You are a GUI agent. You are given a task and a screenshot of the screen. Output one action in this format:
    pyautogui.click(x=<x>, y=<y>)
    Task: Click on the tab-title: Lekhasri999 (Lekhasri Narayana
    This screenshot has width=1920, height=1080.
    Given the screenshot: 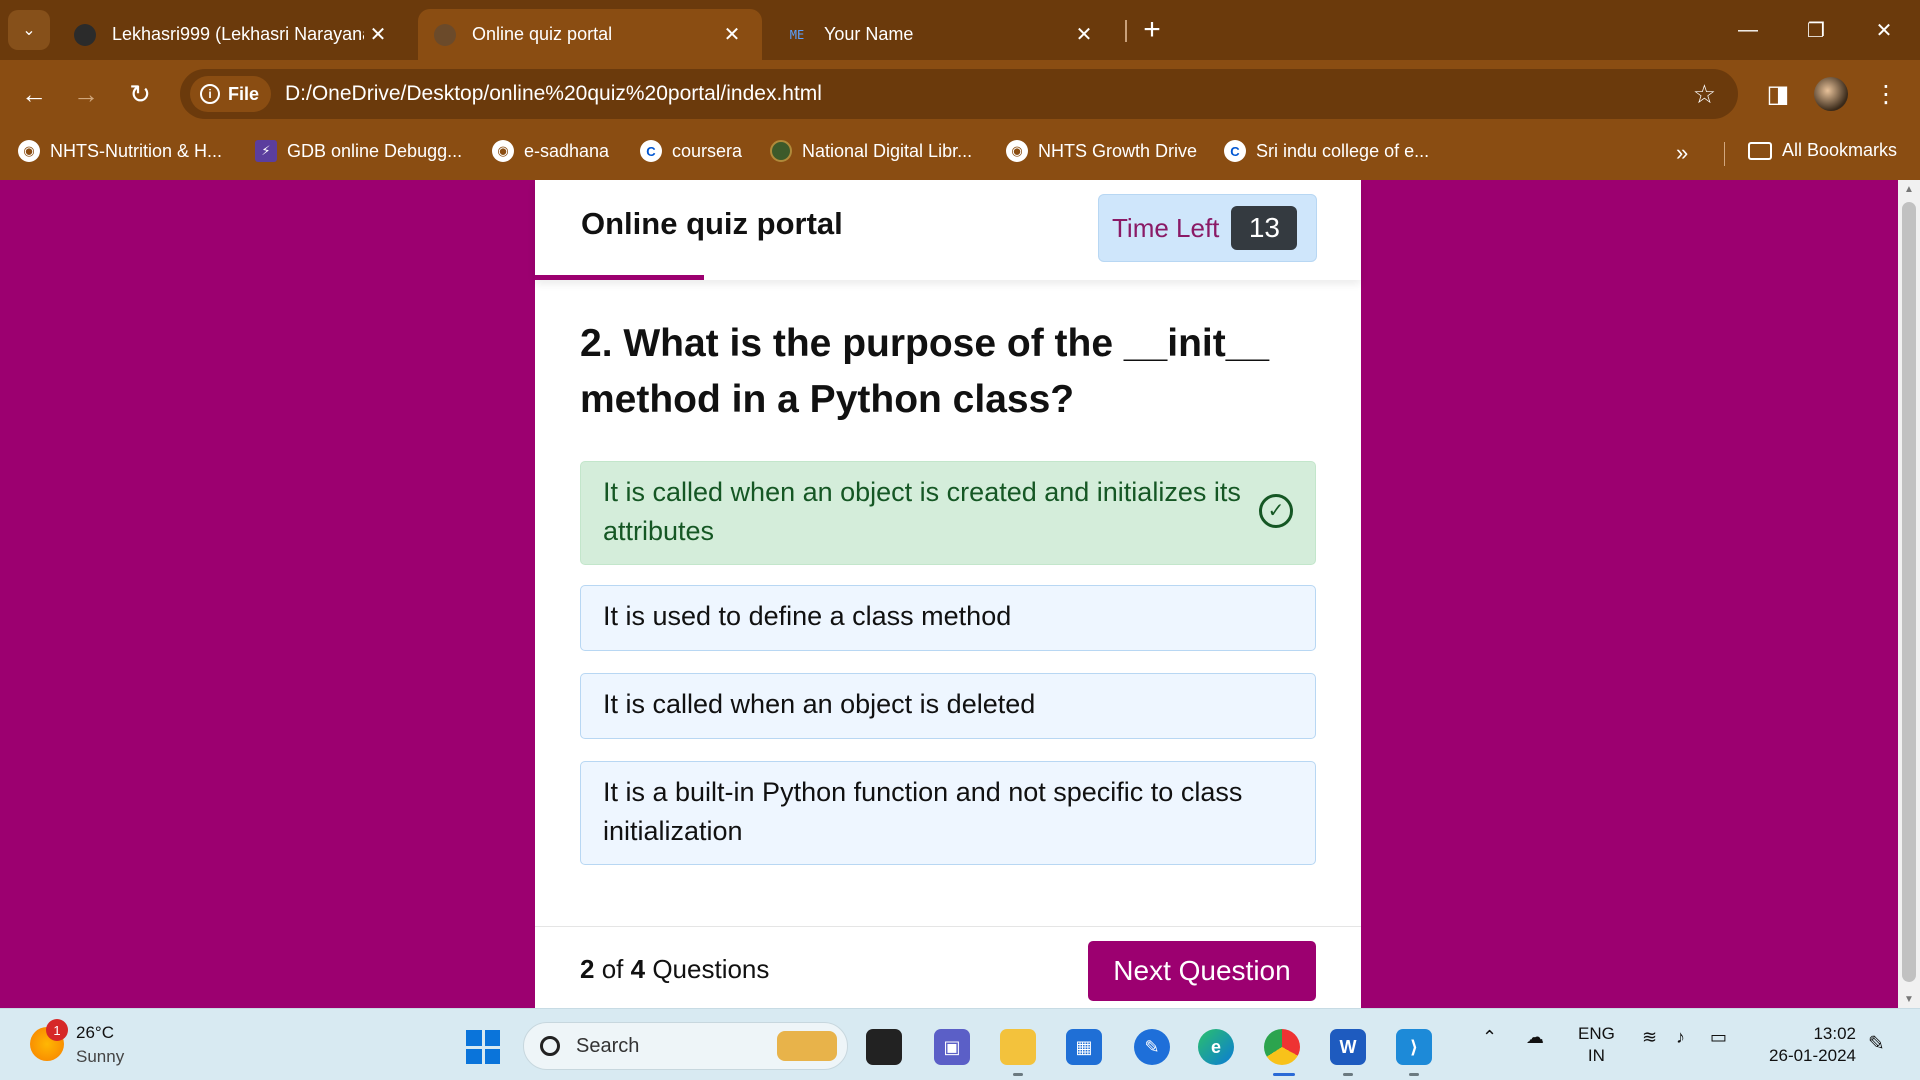 What is the action you would take?
    pyautogui.click(x=238, y=34)
    